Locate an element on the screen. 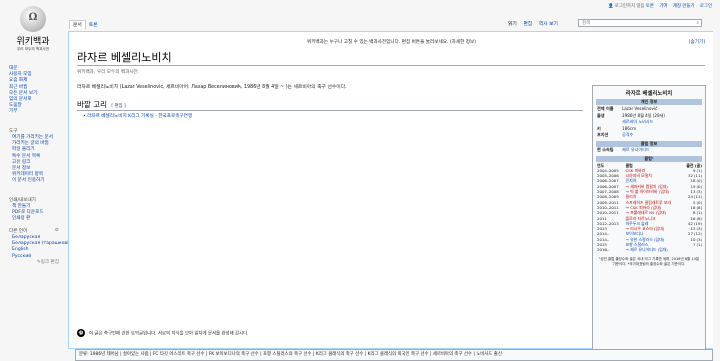  tab-read: 읽기 is located at coordinates (512, 24).